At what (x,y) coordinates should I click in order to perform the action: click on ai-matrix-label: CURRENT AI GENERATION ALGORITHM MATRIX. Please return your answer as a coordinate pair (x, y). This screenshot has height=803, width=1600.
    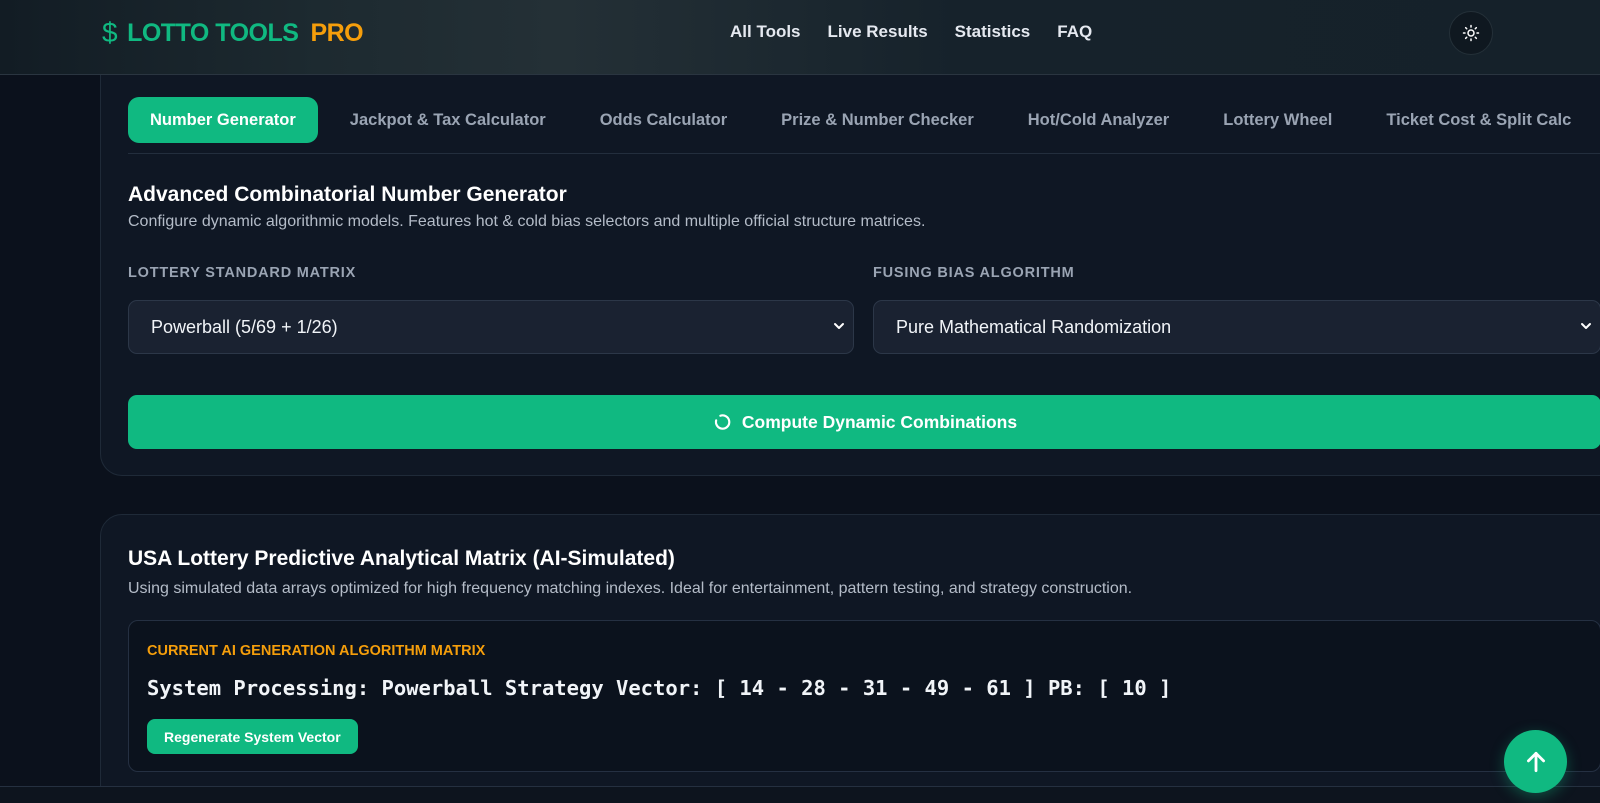
    Looking at the image, I should click on (316, 651).